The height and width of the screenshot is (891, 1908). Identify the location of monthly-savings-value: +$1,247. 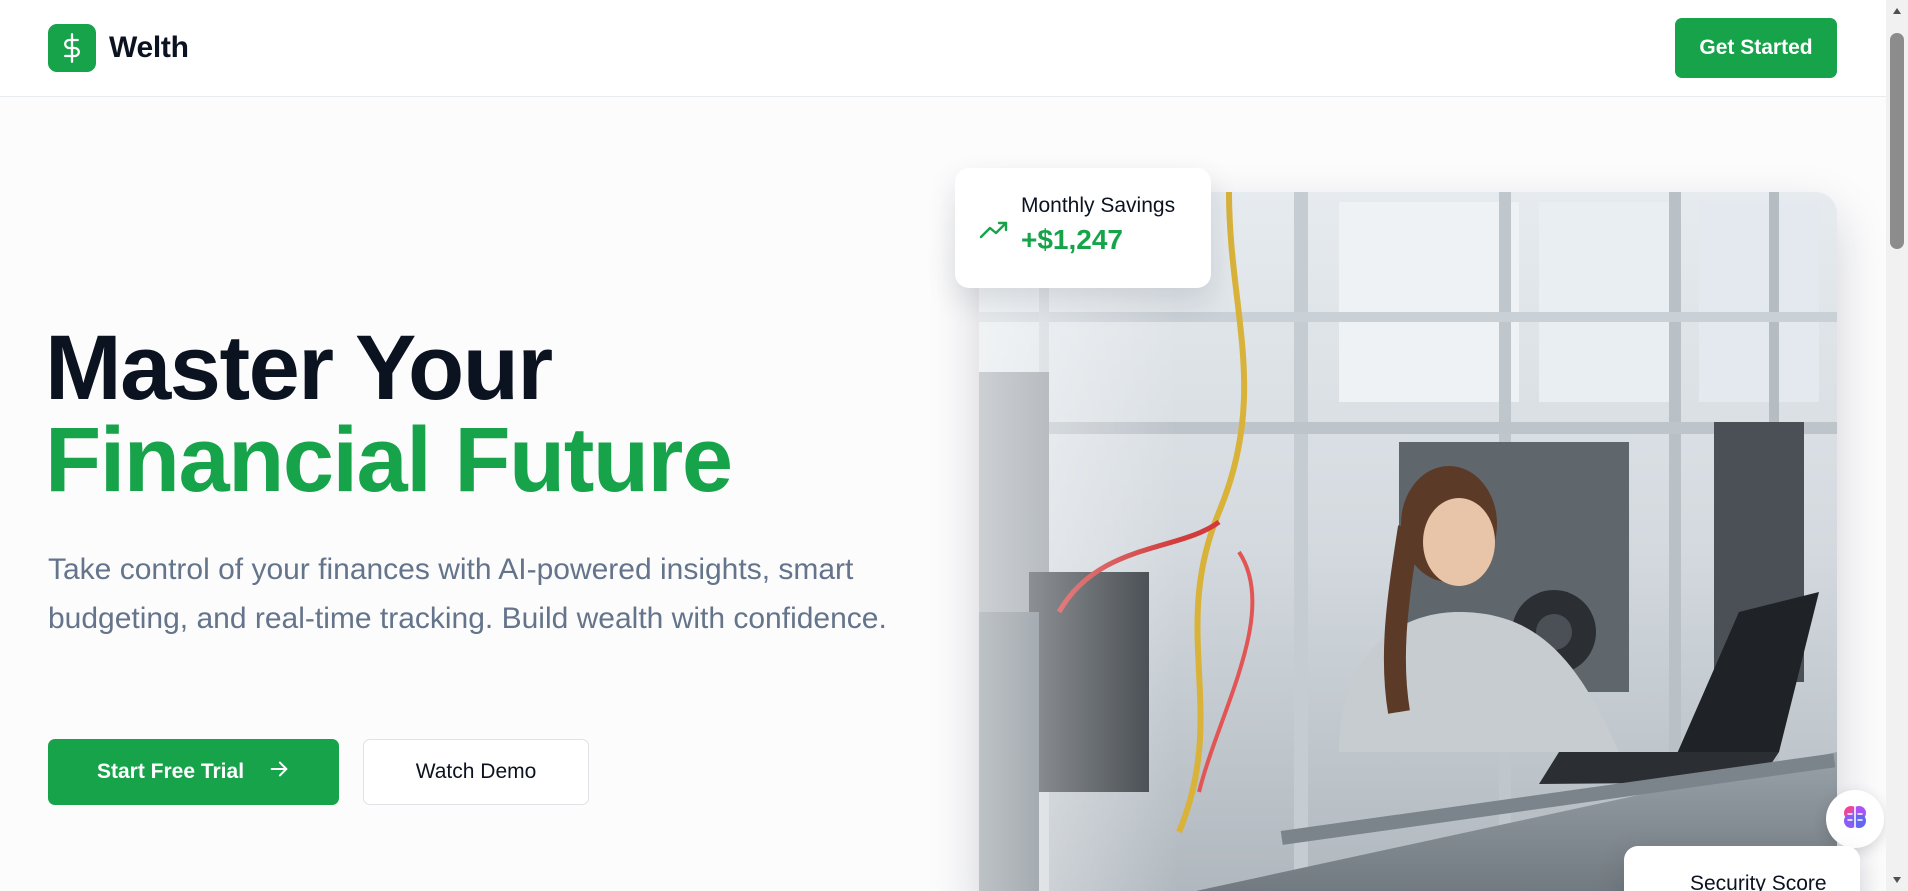
(1072, 239).